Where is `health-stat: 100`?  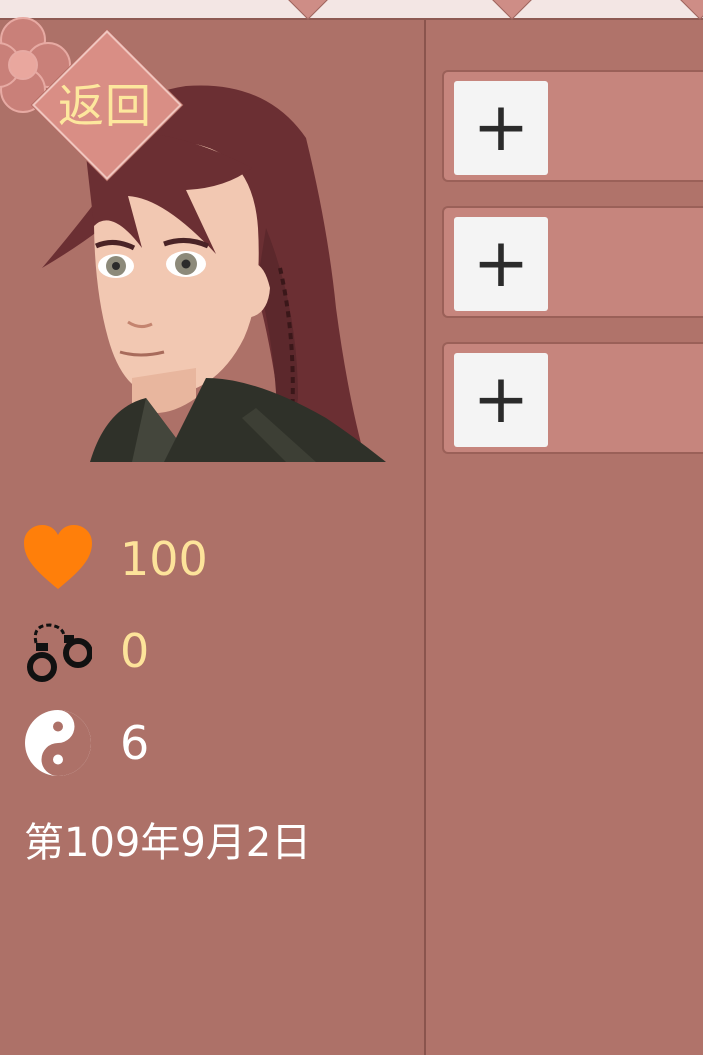 health-stat: 100 is located at coordinates (116, 559).